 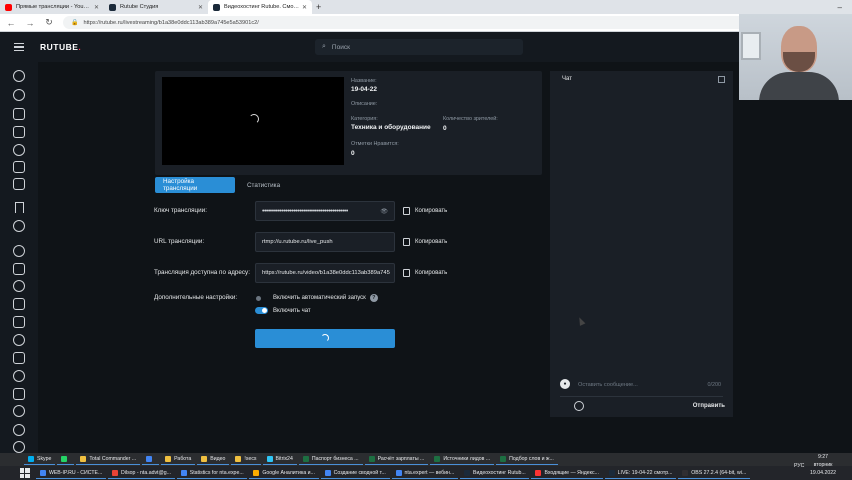 What do you see at coordinates (19, 269) in the screenshot?
I see `music-icon` at bounding box center [19, 269].